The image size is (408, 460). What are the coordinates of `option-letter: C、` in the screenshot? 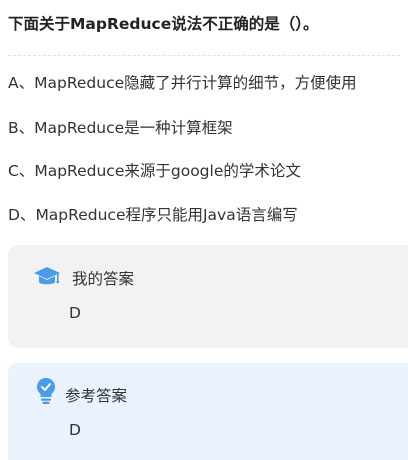 It's located at (21, 171).